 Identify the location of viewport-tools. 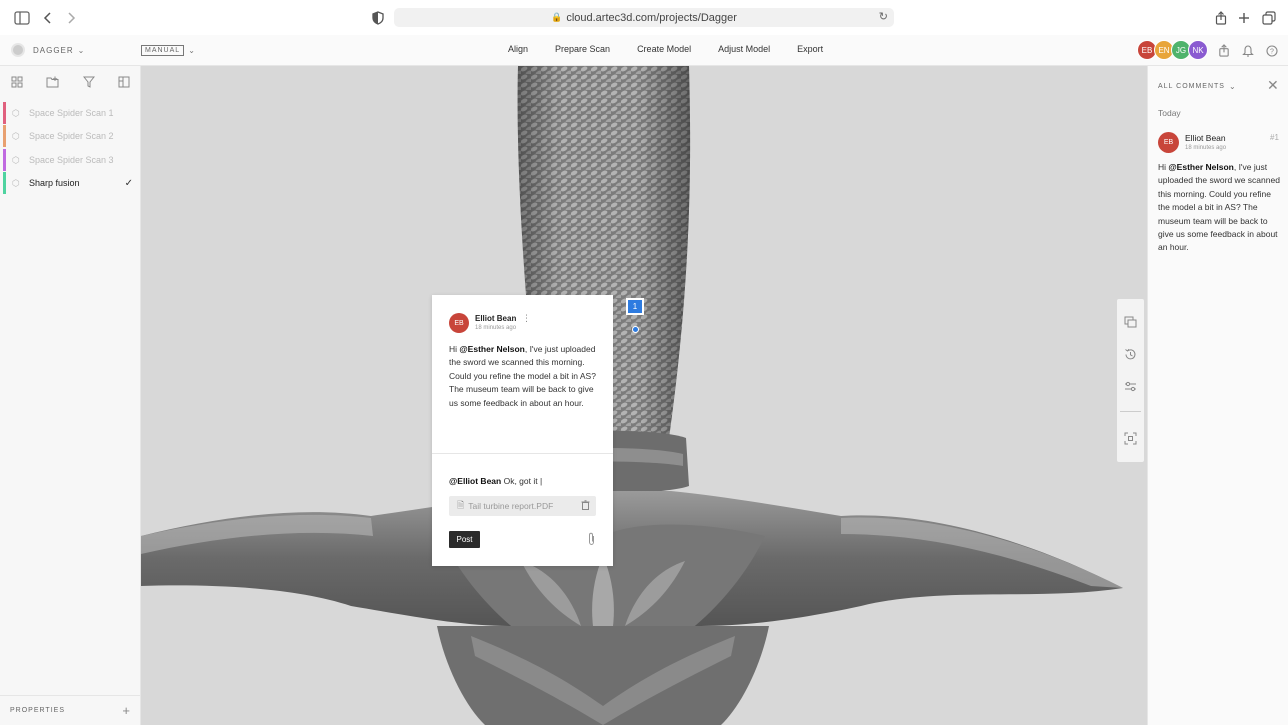
(1130, 380).